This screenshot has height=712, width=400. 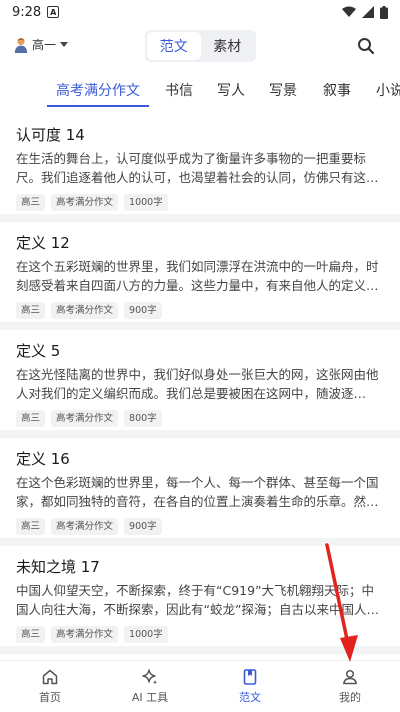 What do you see at coordinates (250, 686) in the screenshot?
I see `nav-essays: 范文` at bounding box center [250, 686].